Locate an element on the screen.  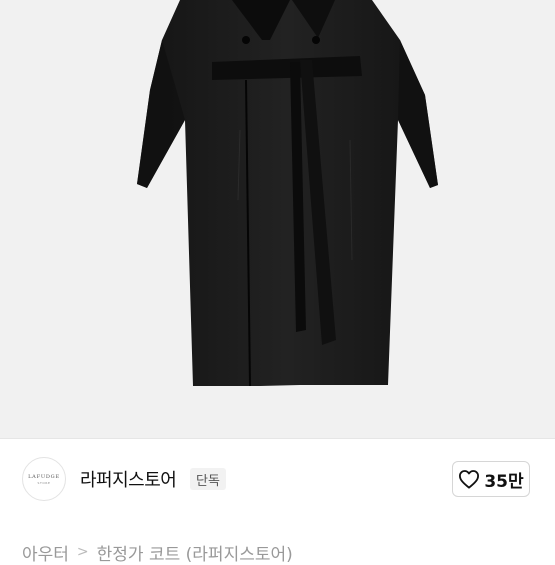
seller-row: LAFUDGE STORE 라퍼지스토어 단독 35만 is located at coordinates (277, 480).